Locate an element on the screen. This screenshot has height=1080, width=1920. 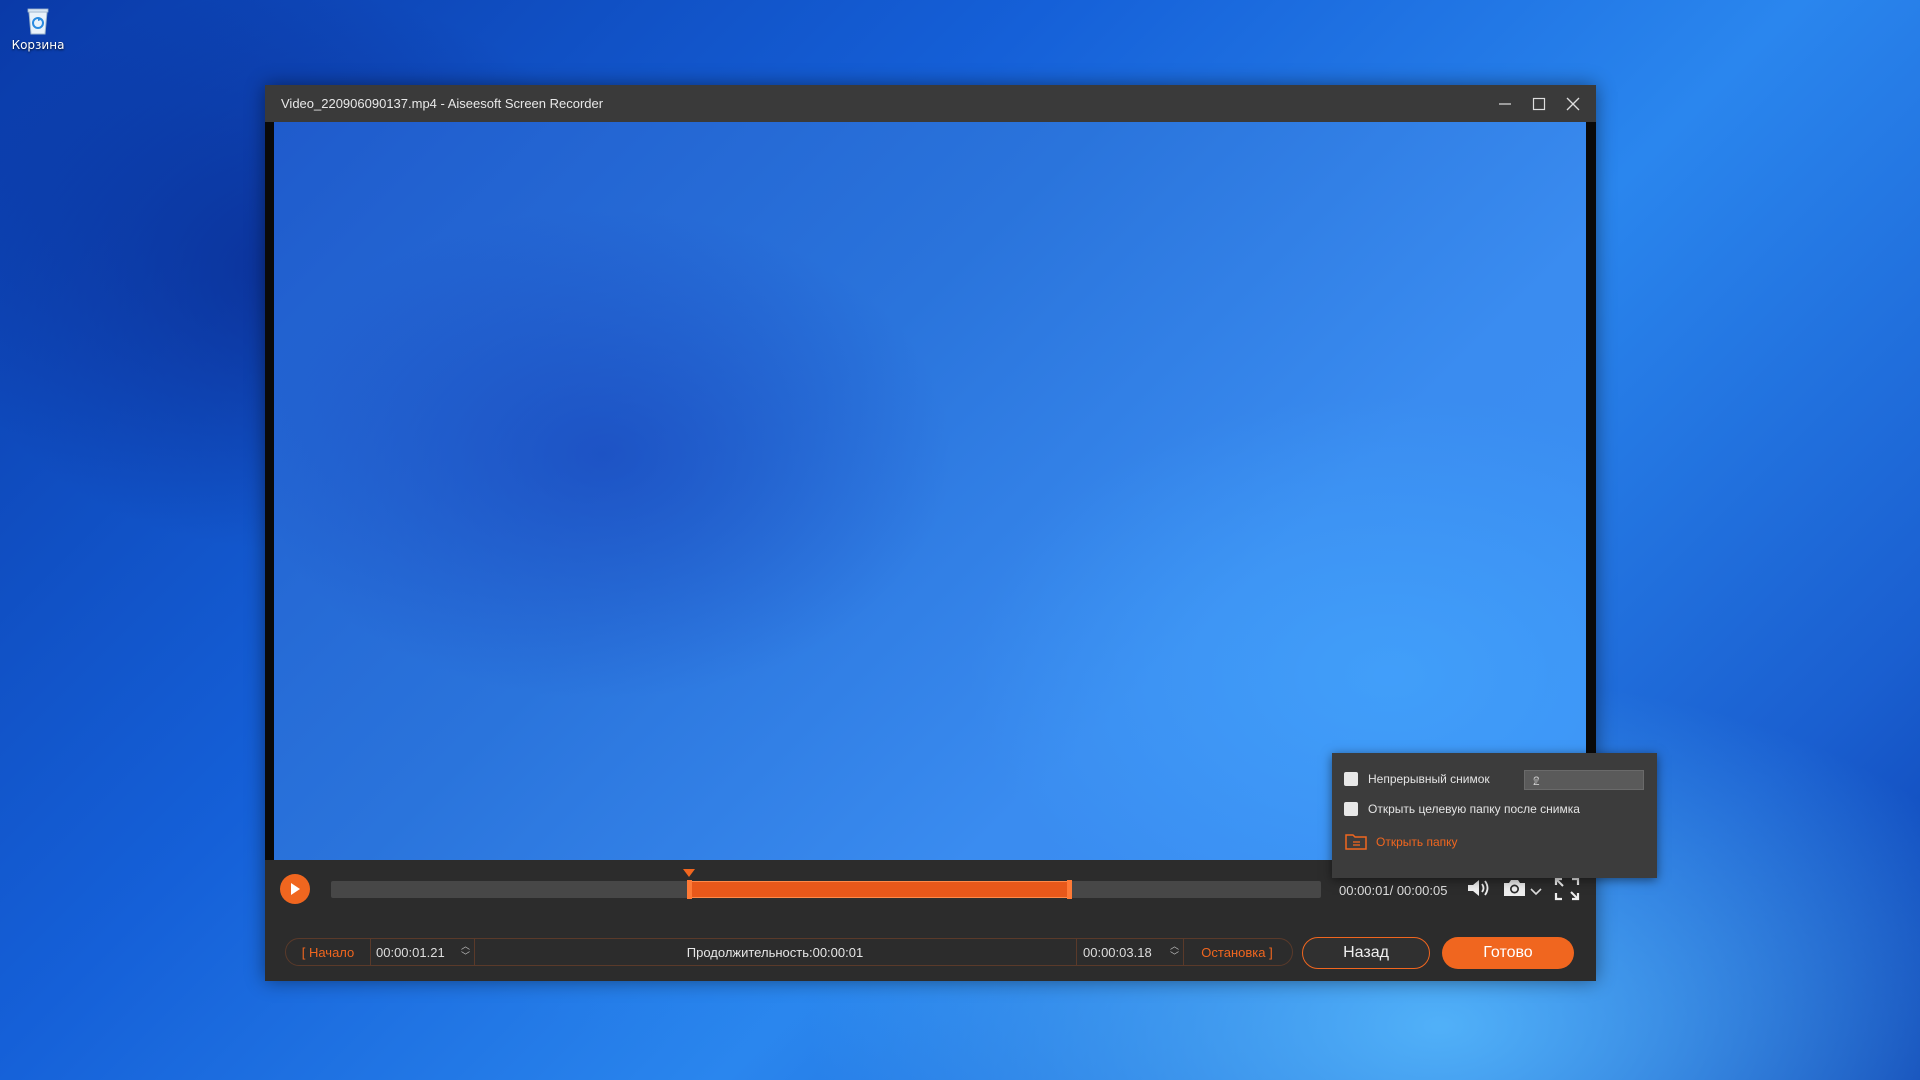
maximize-button is located at coordinates (1539, 103).